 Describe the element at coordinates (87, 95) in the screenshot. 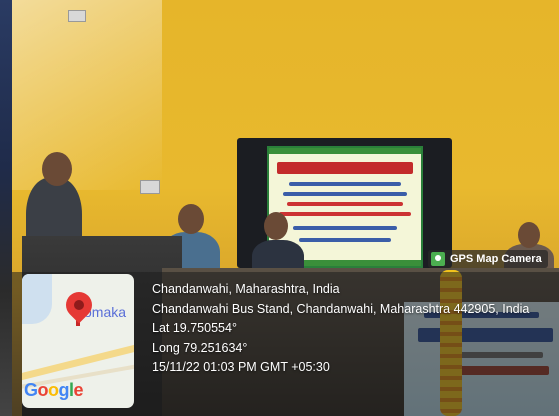

I see `window-light` at that location.